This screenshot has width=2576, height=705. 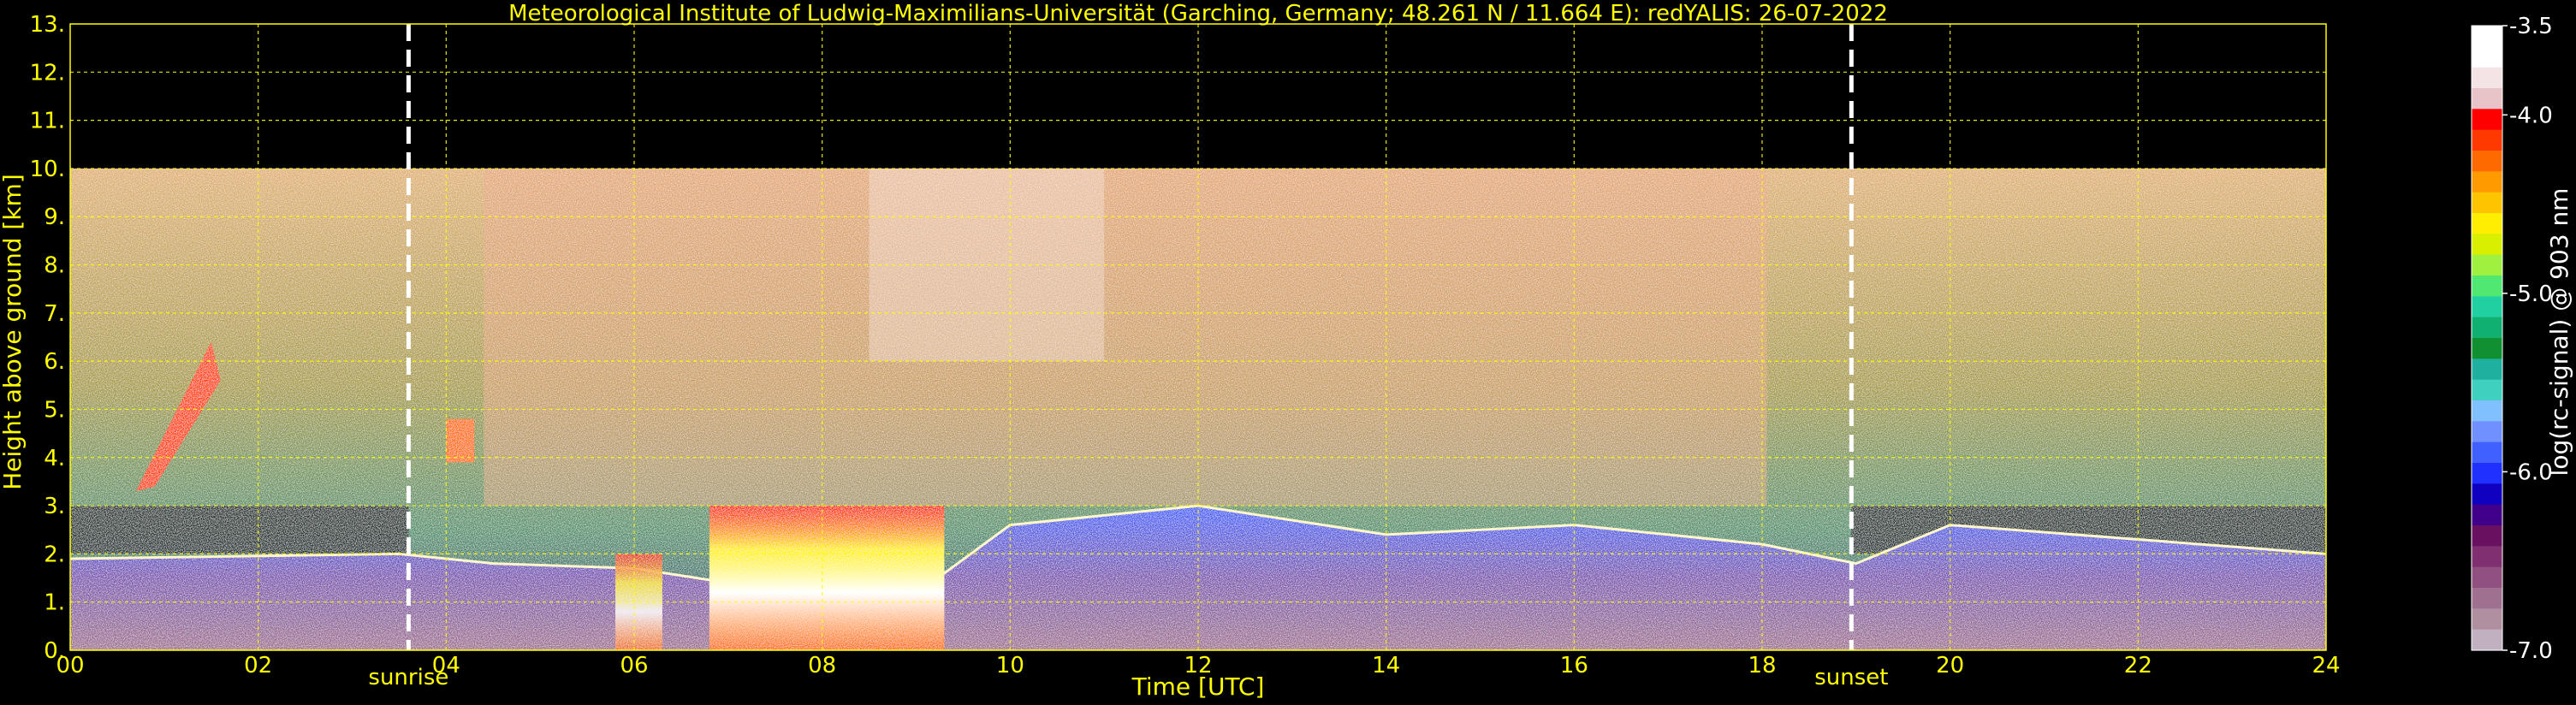 What do you see at coordinates (1198, 686) in the screenshot?
I see `x-axis-label: Time [UTC]` at bounding box center [1198, 686].